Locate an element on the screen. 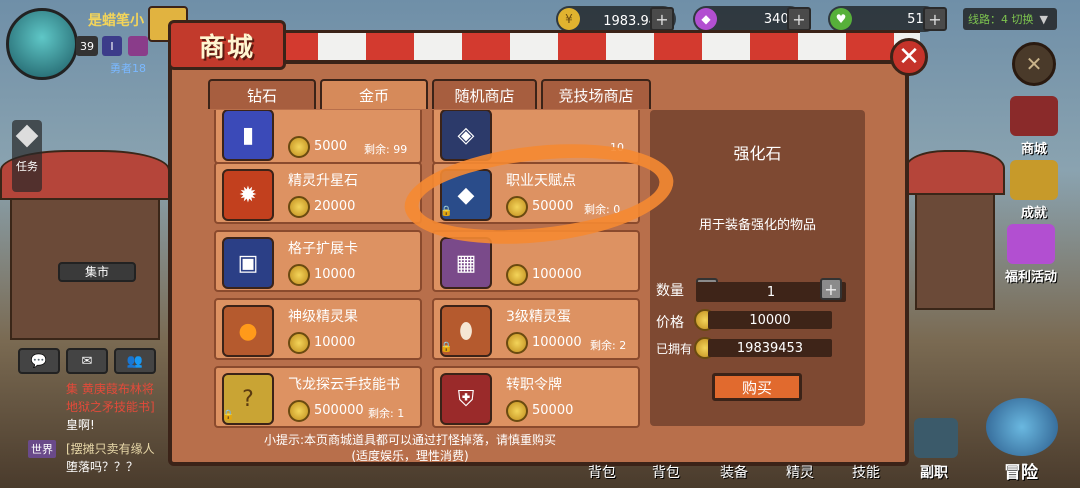 This screenshot has width=1080, height=488. list-item: ▣ 格子扩展卡 10000 is located at coordinates (318, 261).